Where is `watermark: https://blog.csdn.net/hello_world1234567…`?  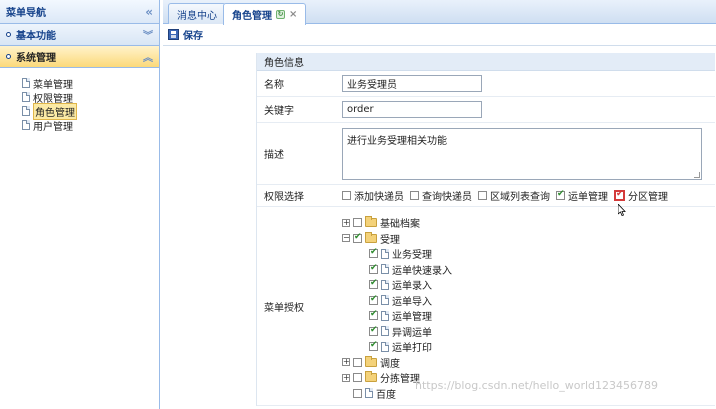
watermark: https://blog.csdn.net/hello_world1234567… is located at coordinates (537, 385).